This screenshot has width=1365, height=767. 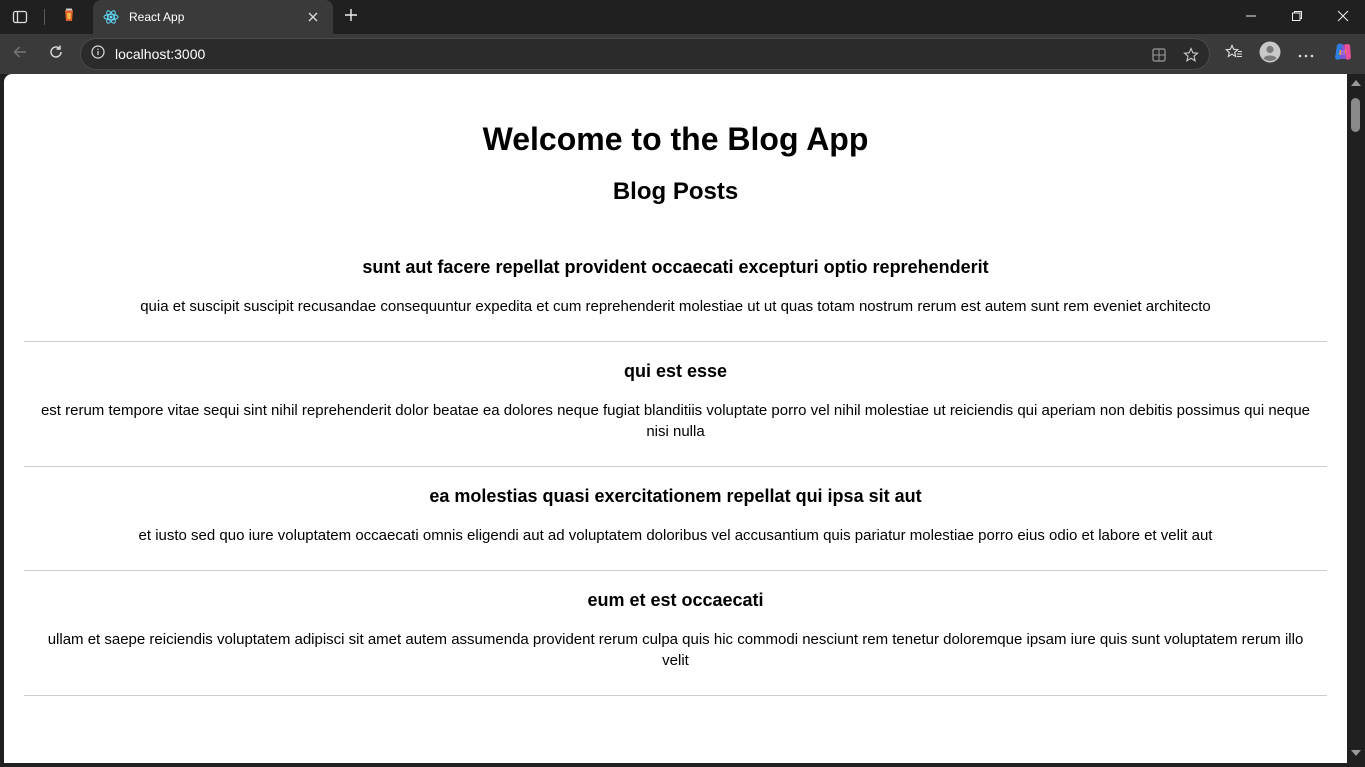 I want to click on tab-actions-icon, so click(x=20, y=17).